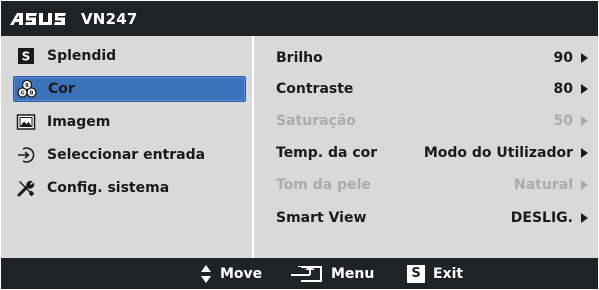 Image resolution: width=599 pixels, height=290 pixels. Describe the element at coordinates (82, 56) in the screenshot. I see `sidebar-item-label: Splendid` at that location.